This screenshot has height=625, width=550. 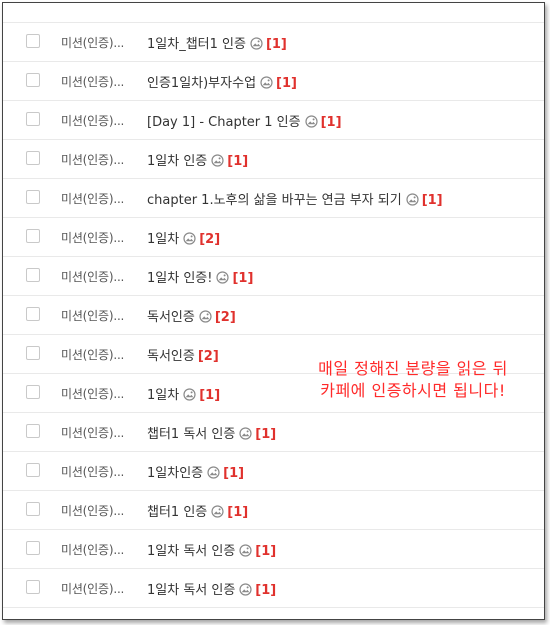 What do you see at coordinates (273, 276) in the screenshot?
I see `table-row: 미션(인증)... 1일차 인증! [1]` at bounding box center [273, 276].